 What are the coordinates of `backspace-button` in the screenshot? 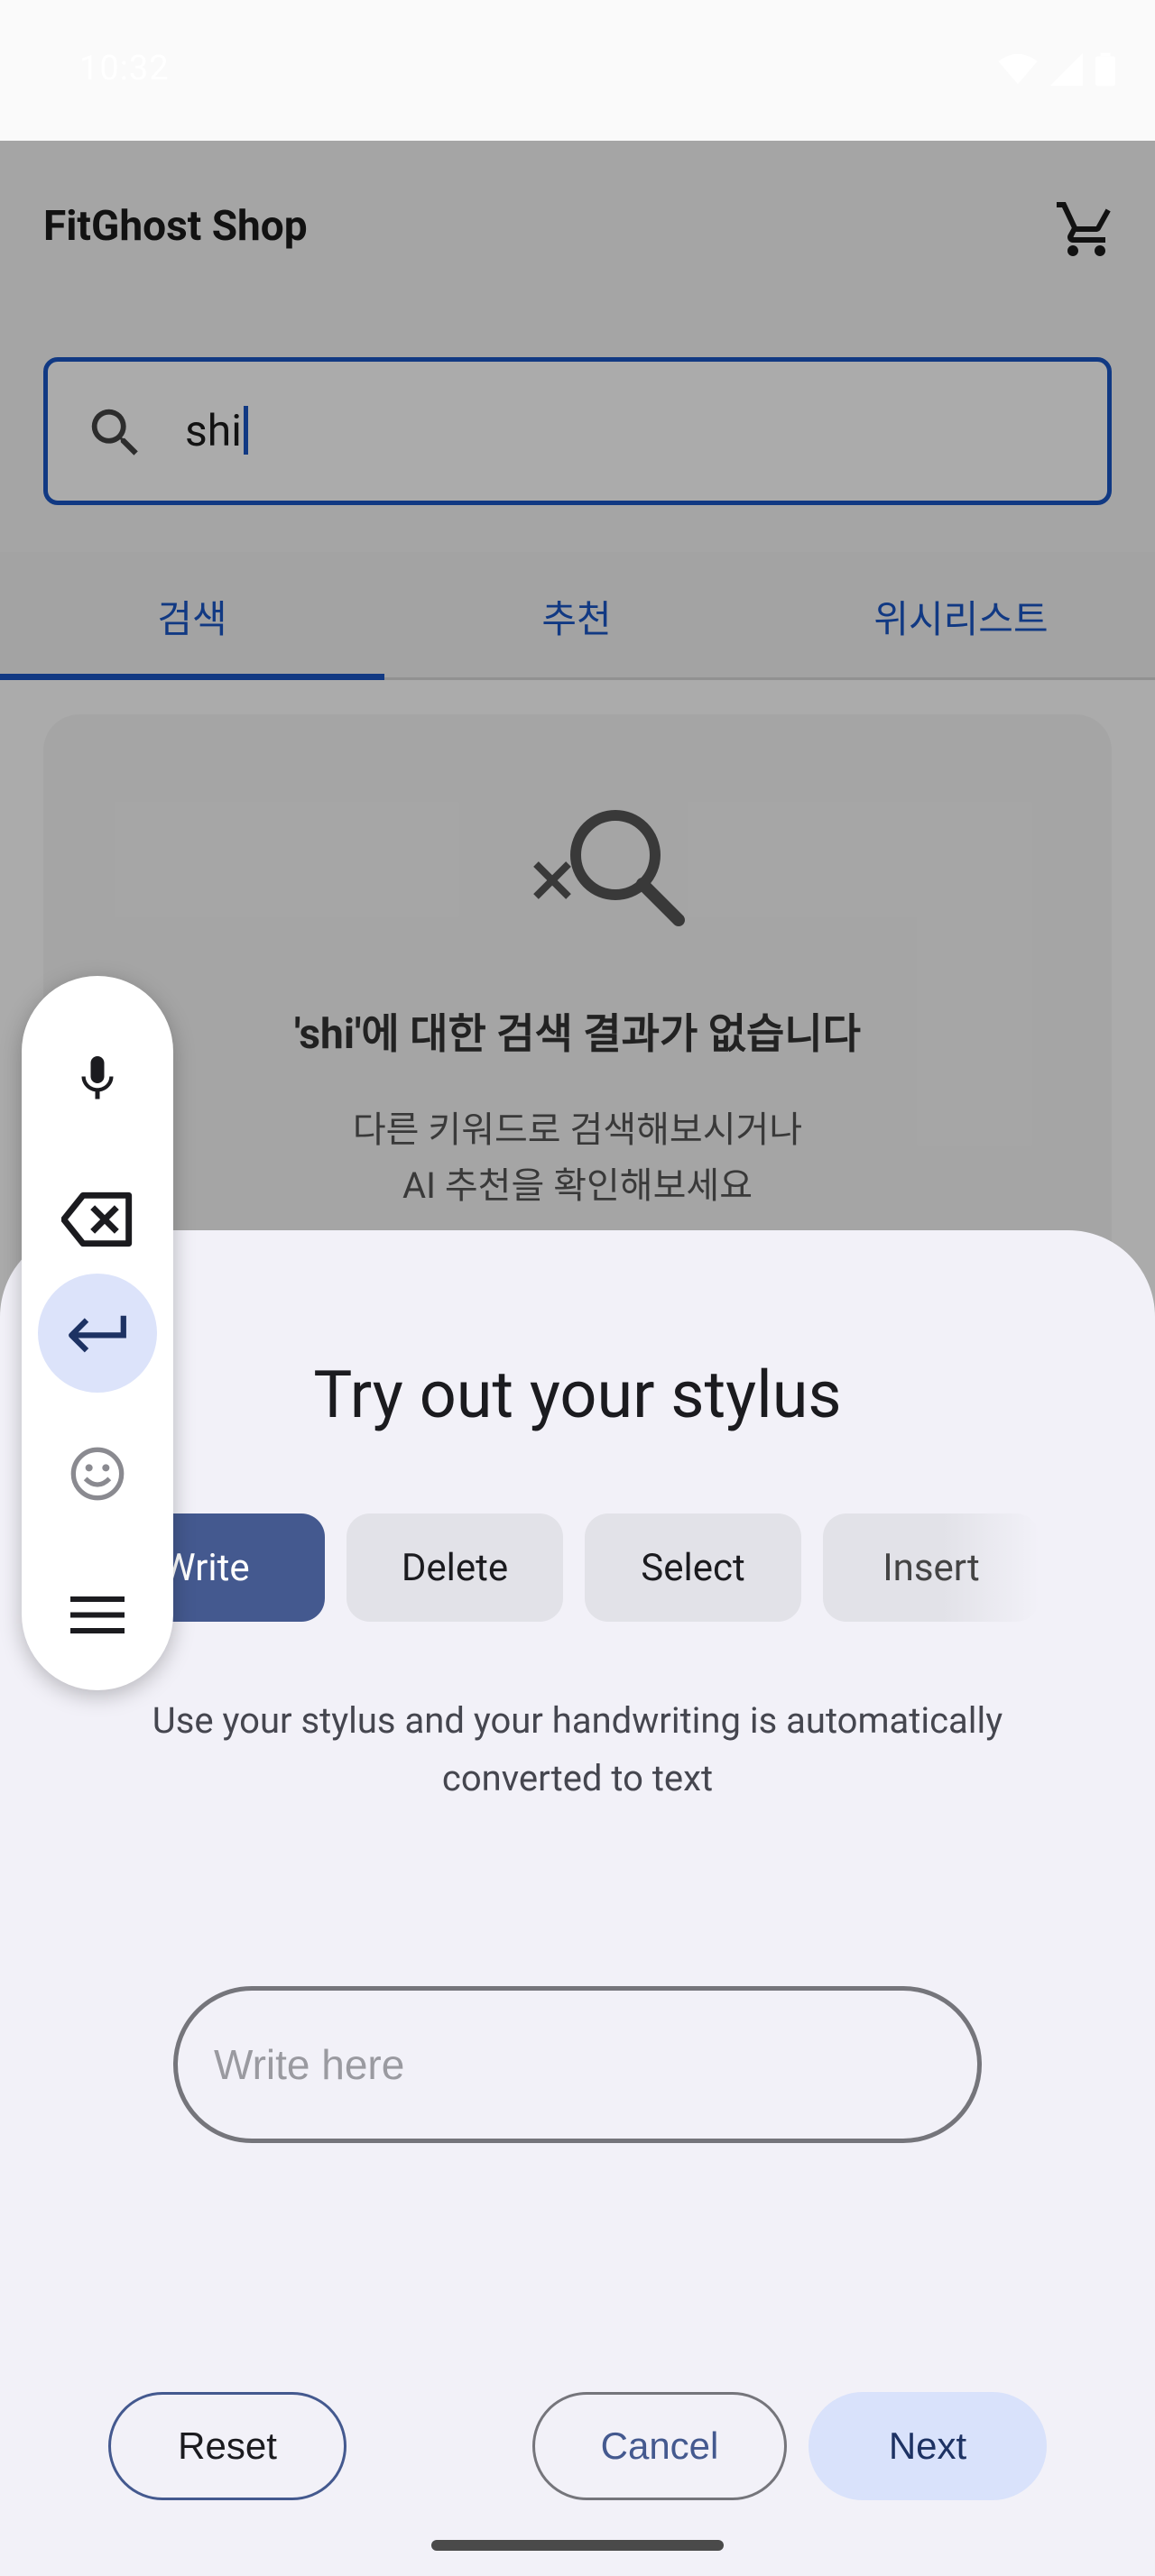 It's located at (97, 1219).